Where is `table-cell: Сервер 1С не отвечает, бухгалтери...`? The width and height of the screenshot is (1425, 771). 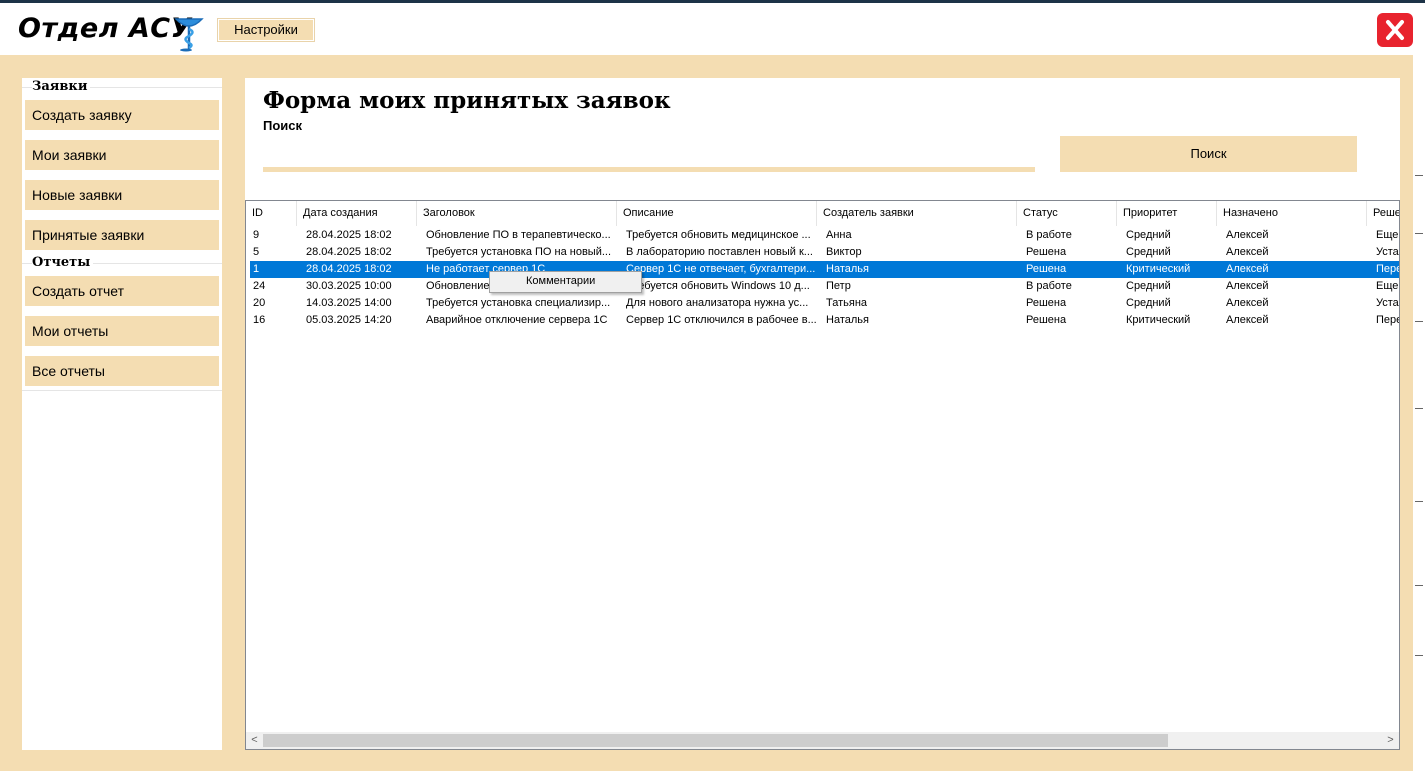
table-cell: Сервер 1С не отвечает, бухгалтери... is located at coordinates (721, 269).